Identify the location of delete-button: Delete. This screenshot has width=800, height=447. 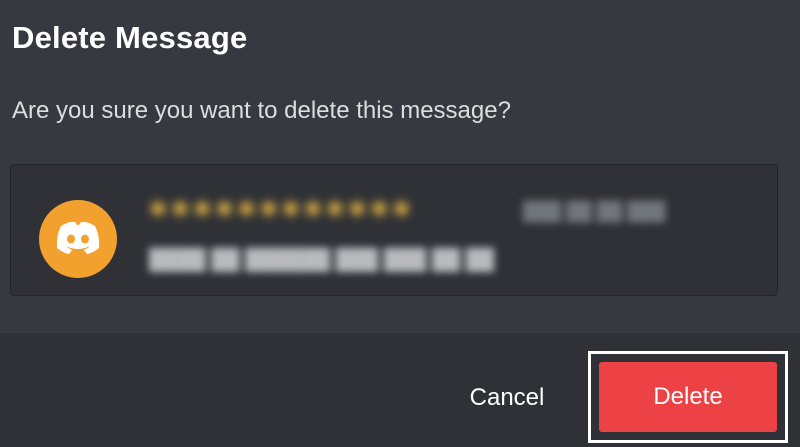
(688, 397).